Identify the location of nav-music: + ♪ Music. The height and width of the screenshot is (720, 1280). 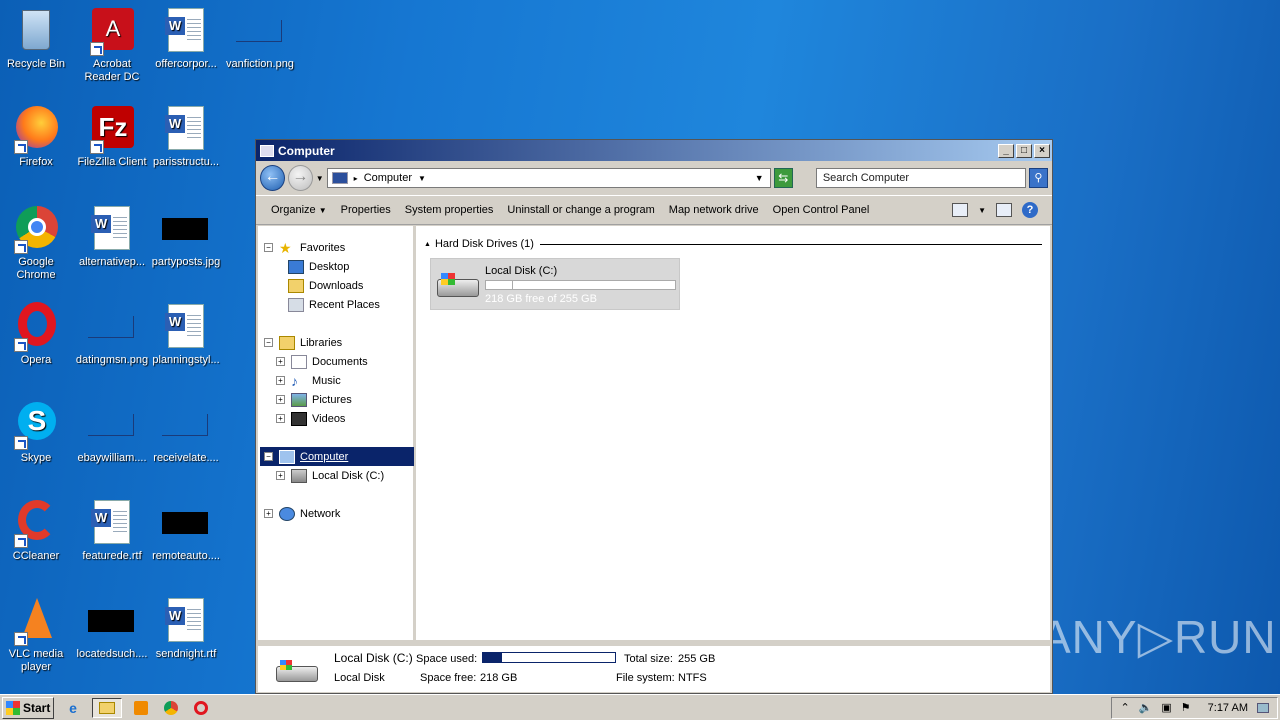
(308, 380).